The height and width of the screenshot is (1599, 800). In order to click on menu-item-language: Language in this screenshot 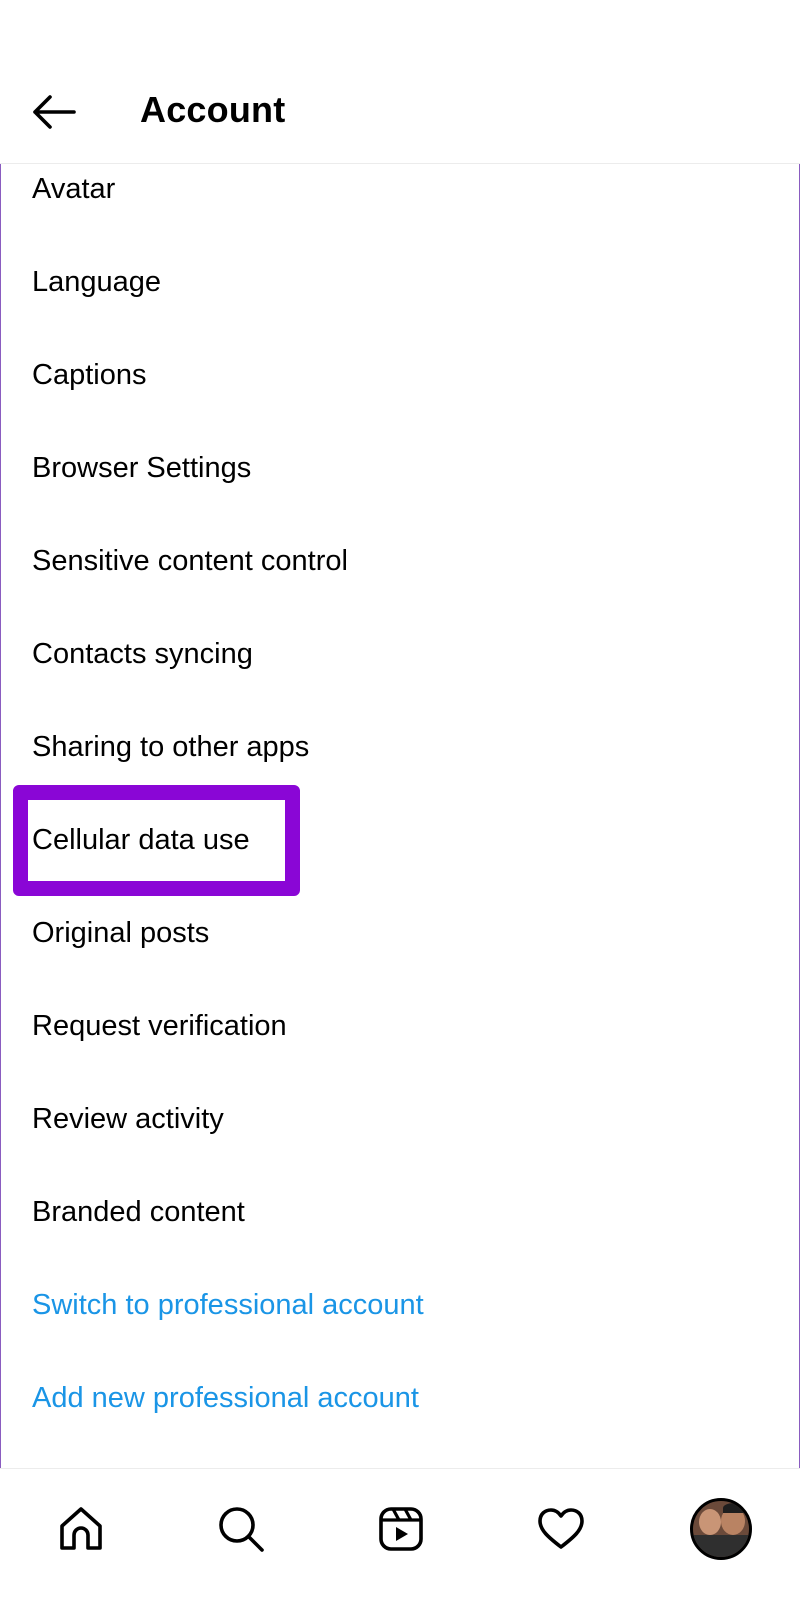, I will do `click(400, 281)`.